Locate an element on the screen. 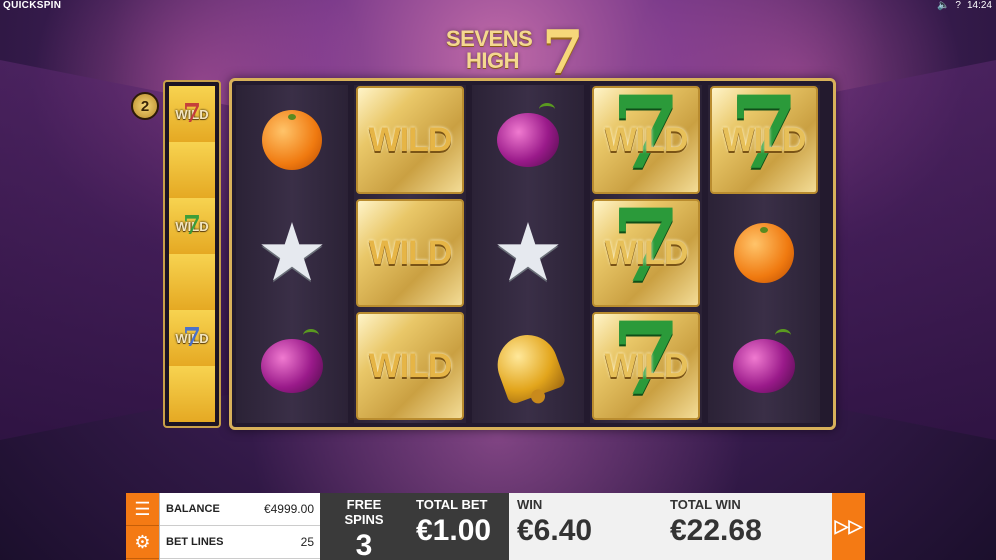  win-box: WIN €6.40 is located at coordinates (585, 526).